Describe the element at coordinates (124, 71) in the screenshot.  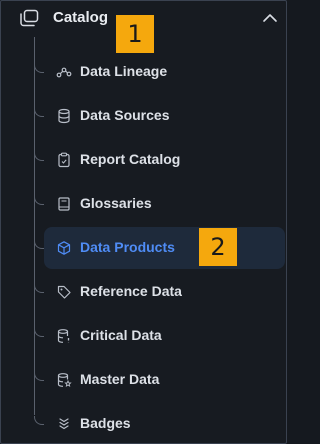
I see `nav-item-label: Data Lineage` at that location.